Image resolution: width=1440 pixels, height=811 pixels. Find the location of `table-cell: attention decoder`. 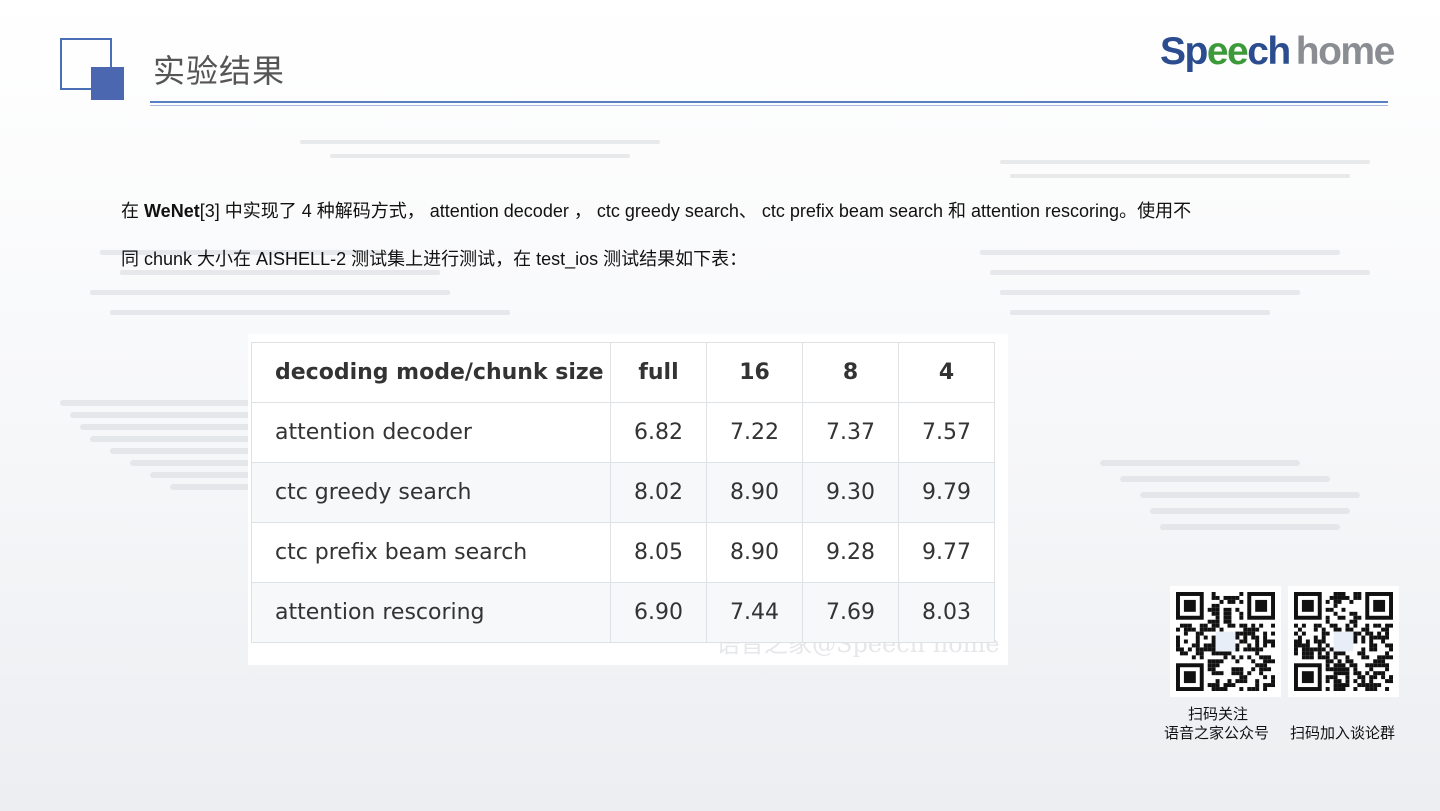

table-cell: attention decoder is located at coordinates (431, 432).